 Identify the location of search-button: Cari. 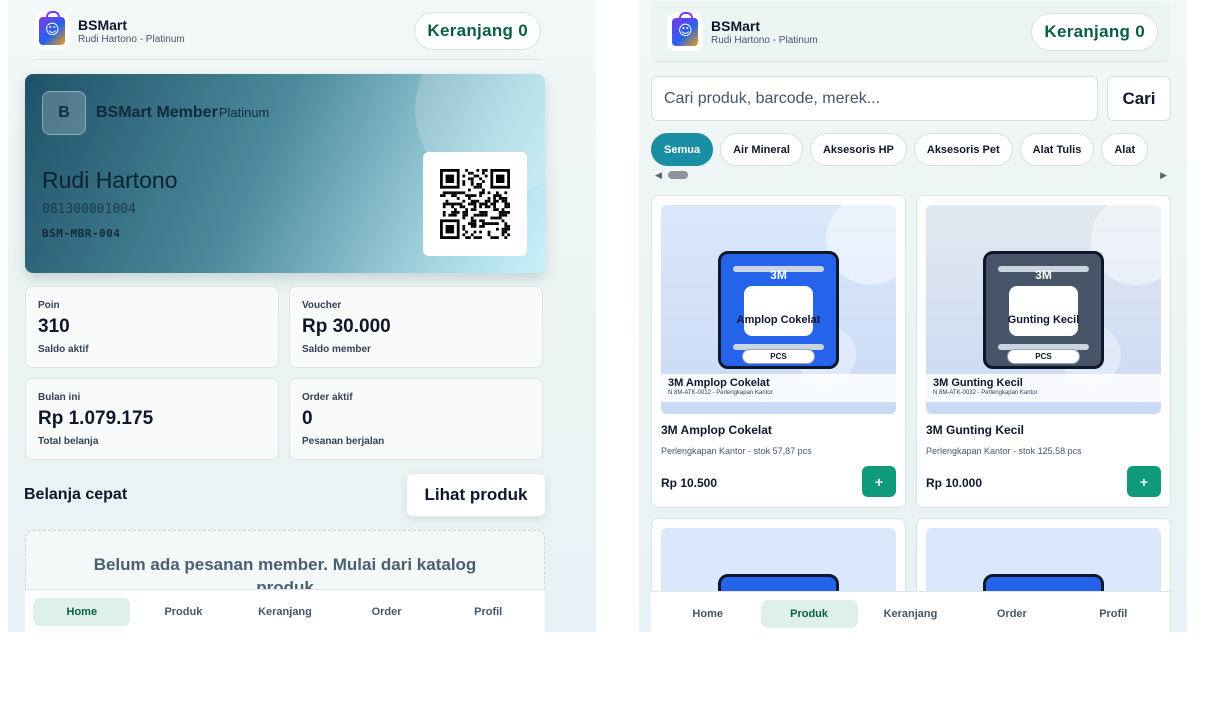
(1139, 98).